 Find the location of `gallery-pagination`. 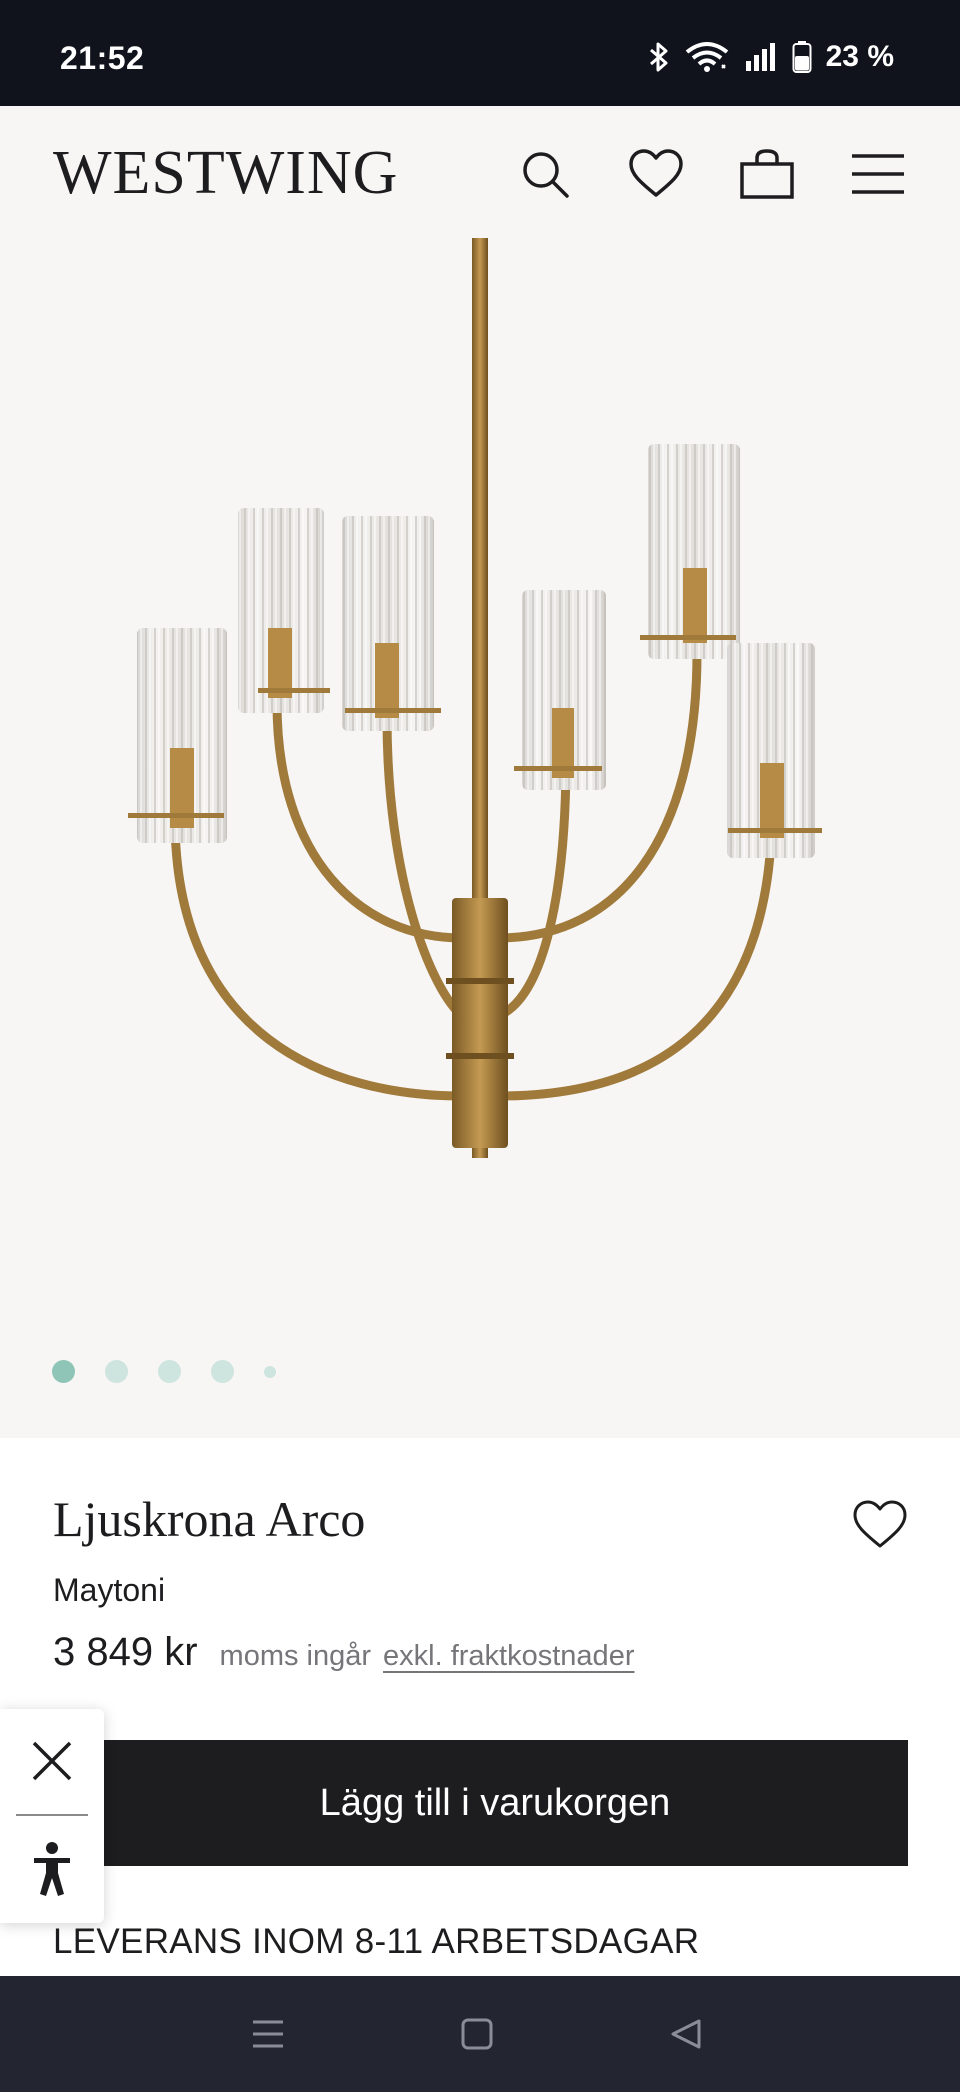

gallery-pagination is located at coordinates (164, 1371).